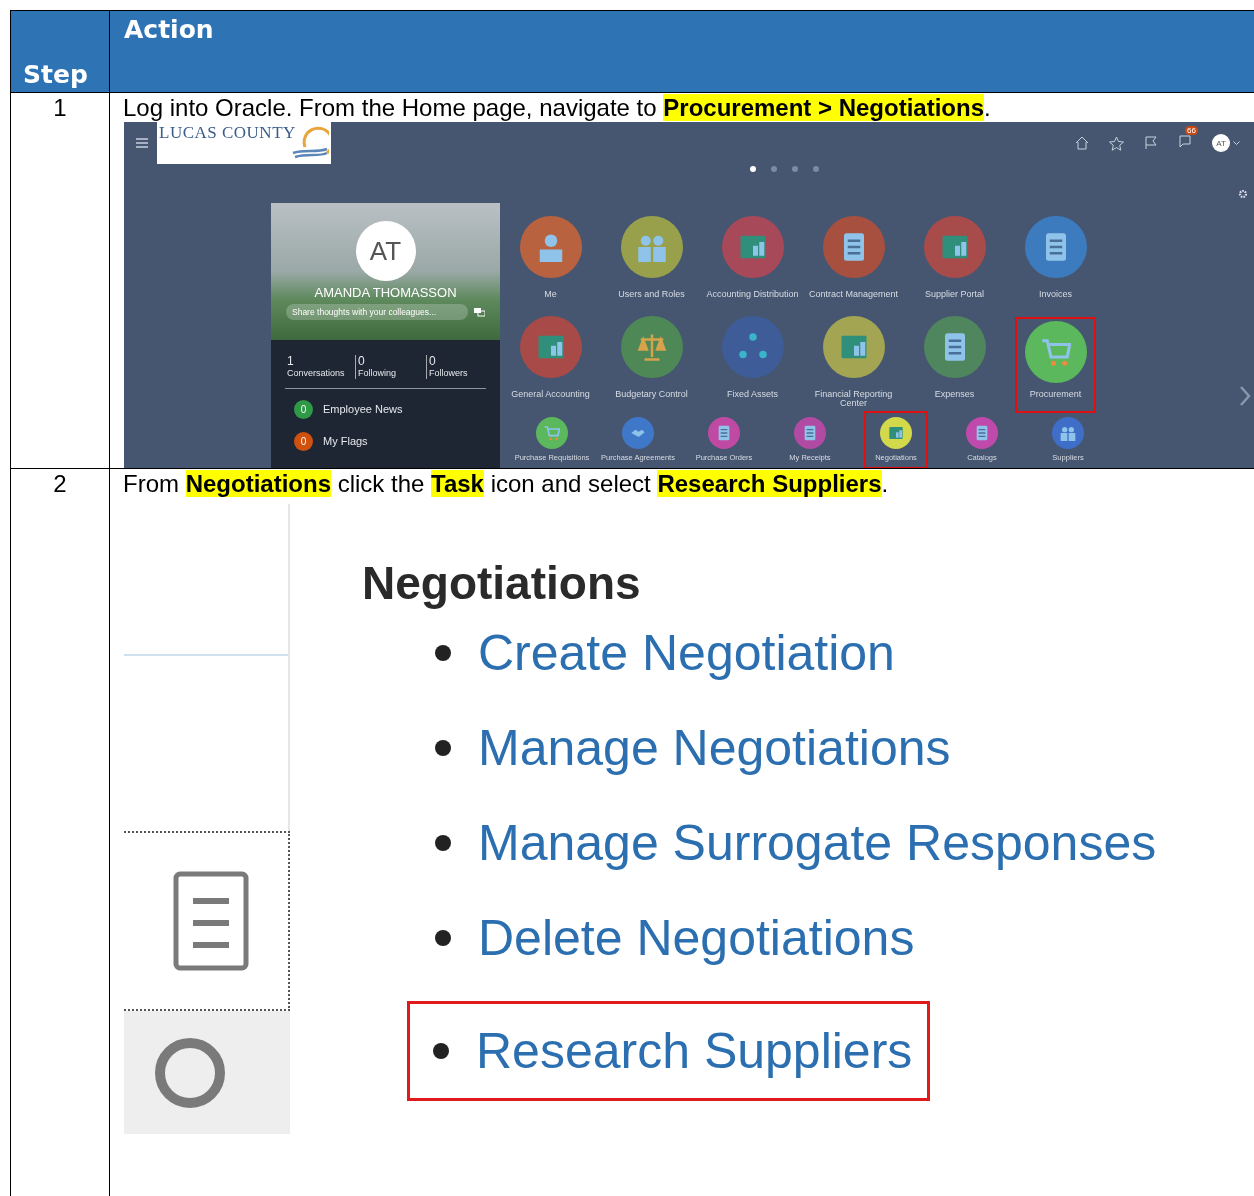 This screenshot has height=1196, width=1254. What do you see at coordinates (651, 294) in the screenshot?
I see `tile-label: Users and Roles` at bounding box center [651, 294].